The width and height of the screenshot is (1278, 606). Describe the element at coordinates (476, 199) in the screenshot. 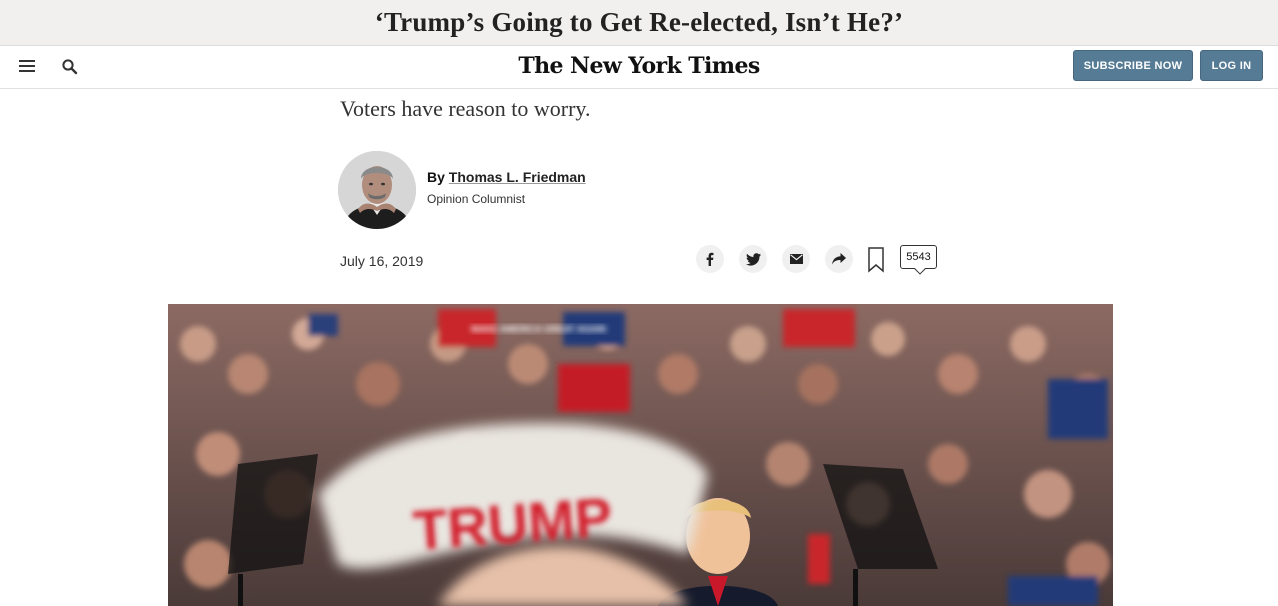

I see `author-role: Opinion Columnist` at that location.